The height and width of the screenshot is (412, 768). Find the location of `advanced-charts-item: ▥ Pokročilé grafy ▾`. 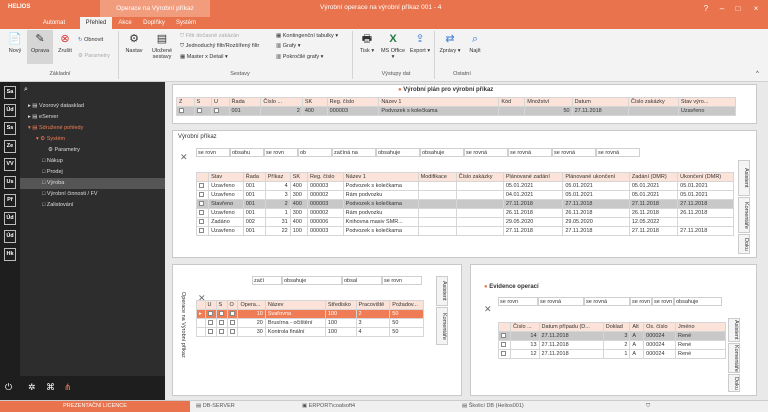

advanced-charts-item: ▥ Pokročilé grafy ▾ is located at coordinates (299, 57).